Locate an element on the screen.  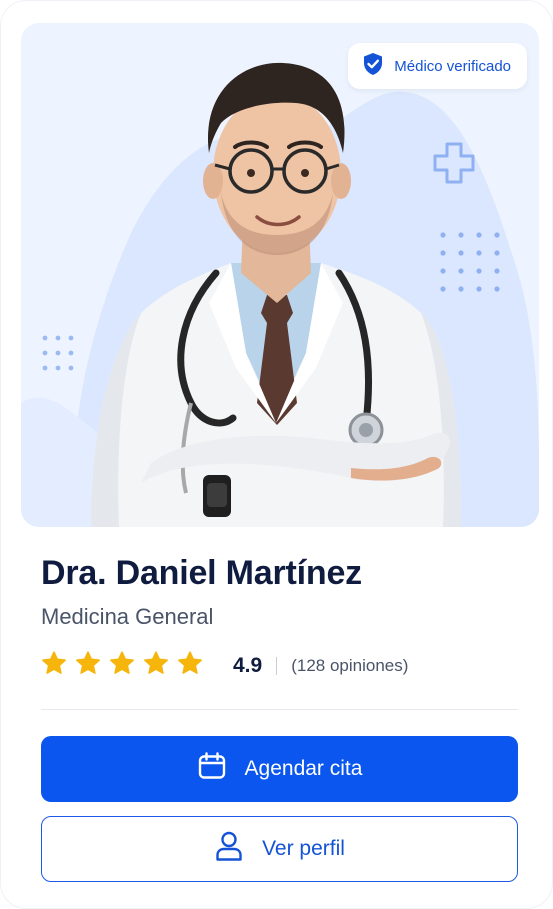
doctor-specialty: Medicina General is located at coordinates (127, 616).